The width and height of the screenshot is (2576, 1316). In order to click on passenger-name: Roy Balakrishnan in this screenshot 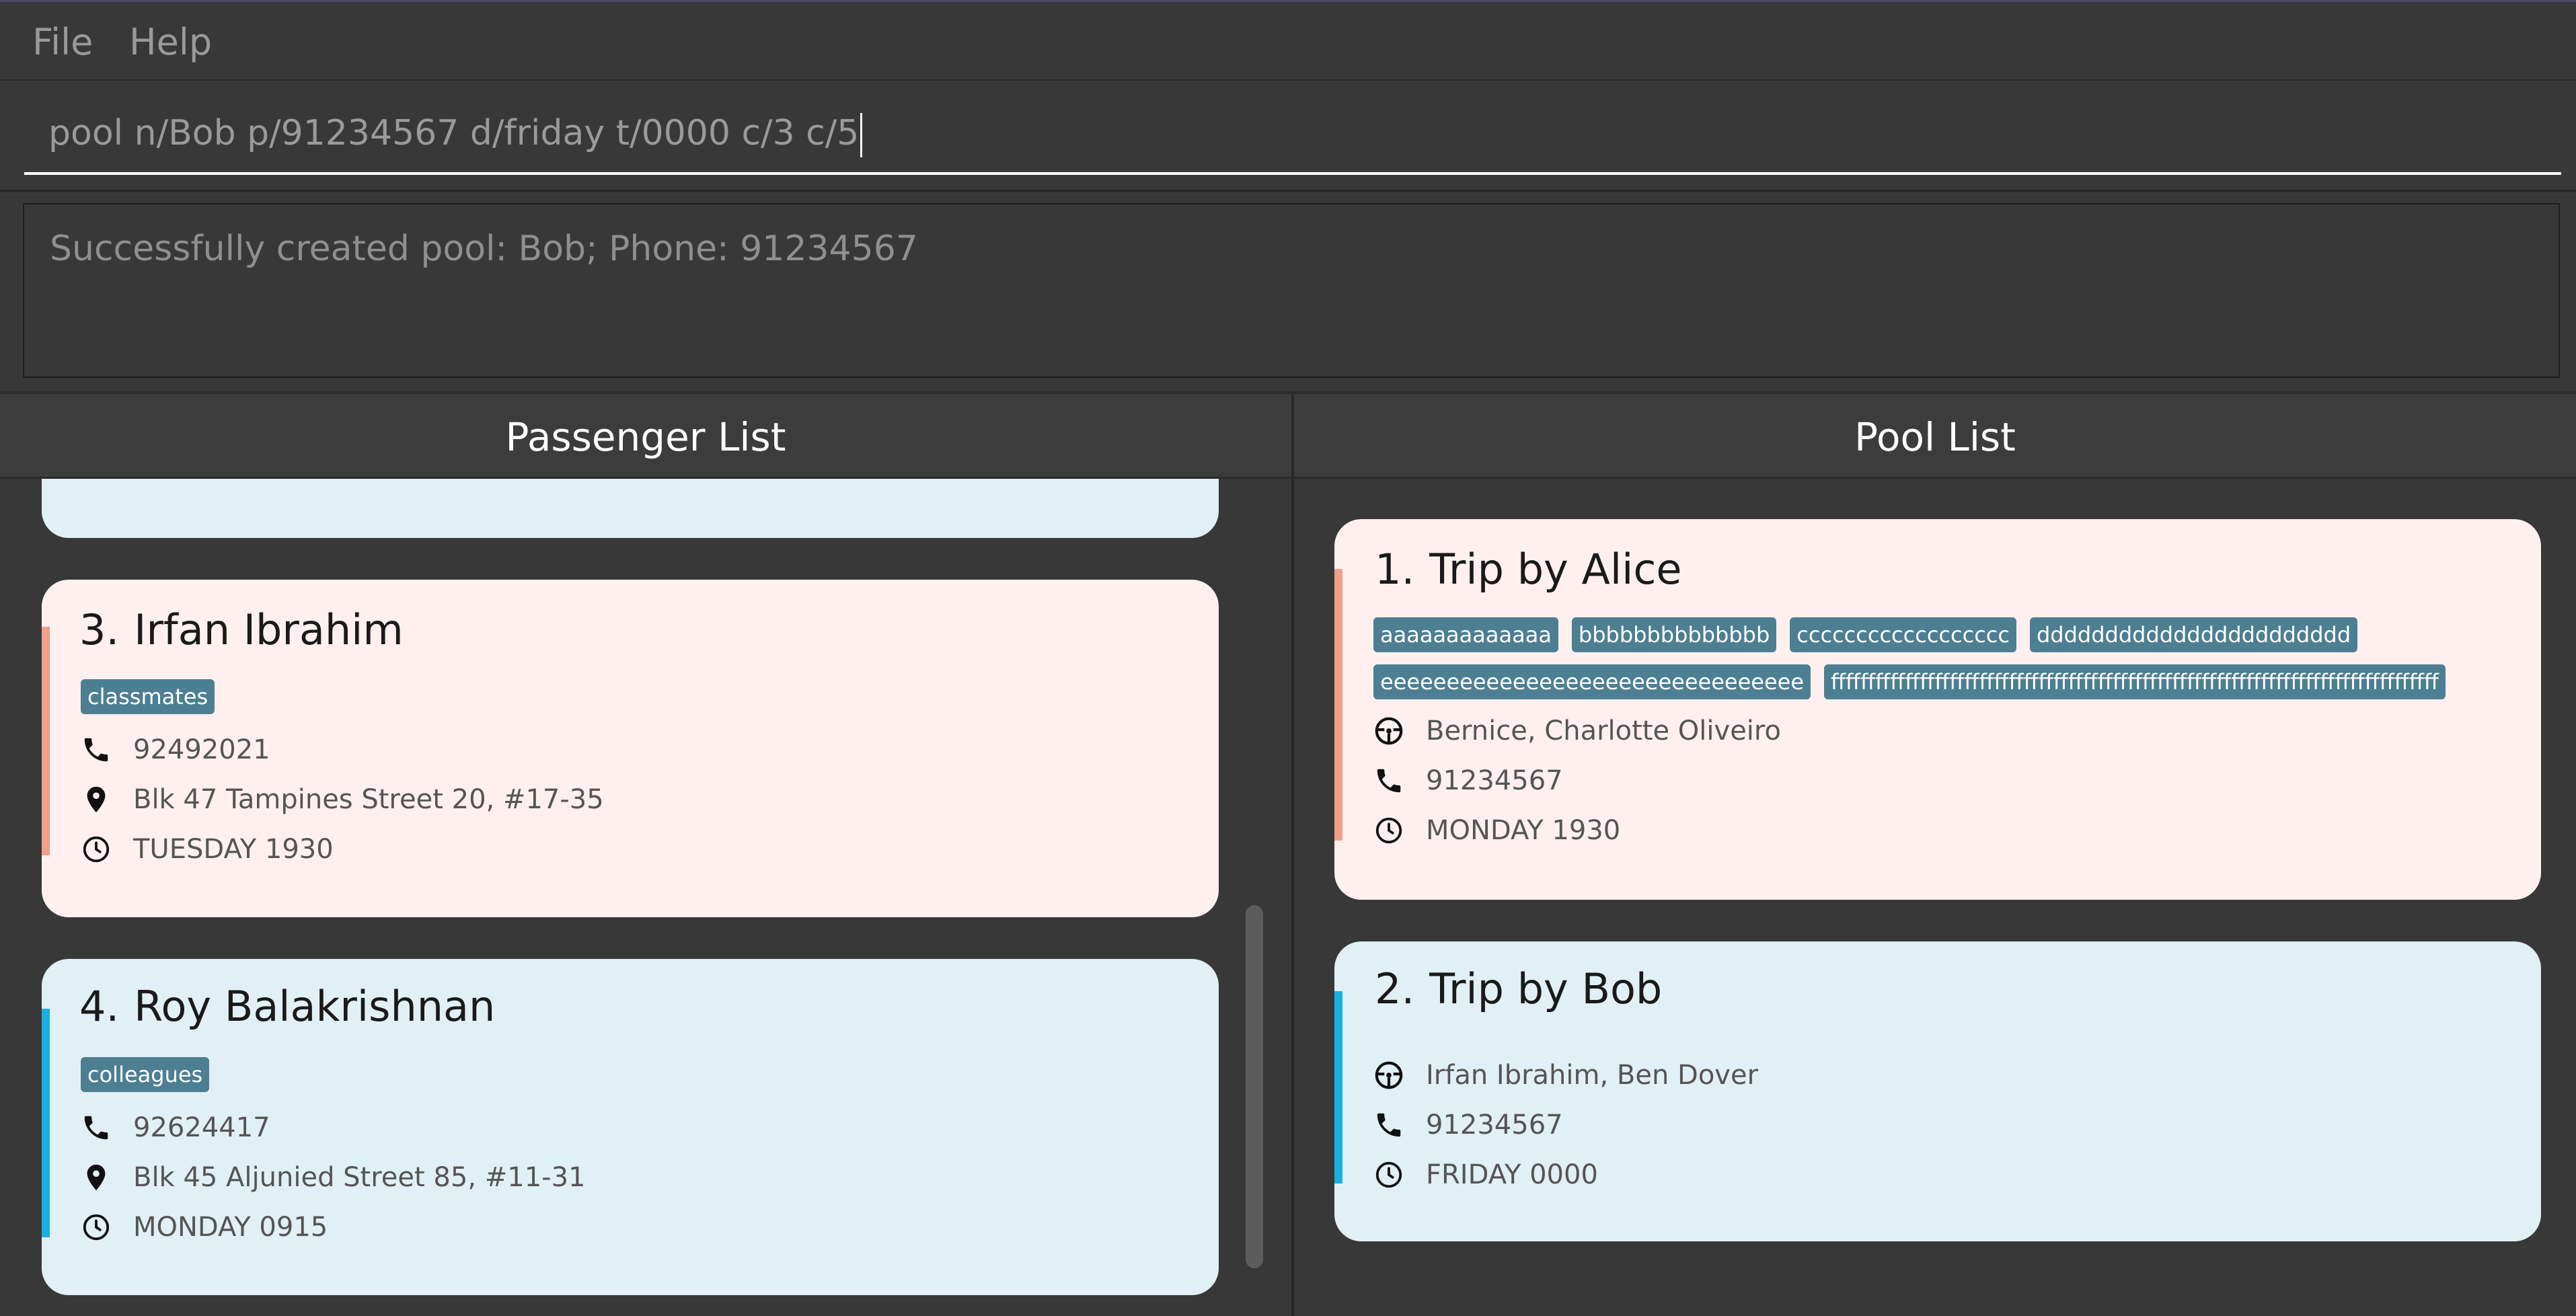, I will do `click(315, 1007)`.